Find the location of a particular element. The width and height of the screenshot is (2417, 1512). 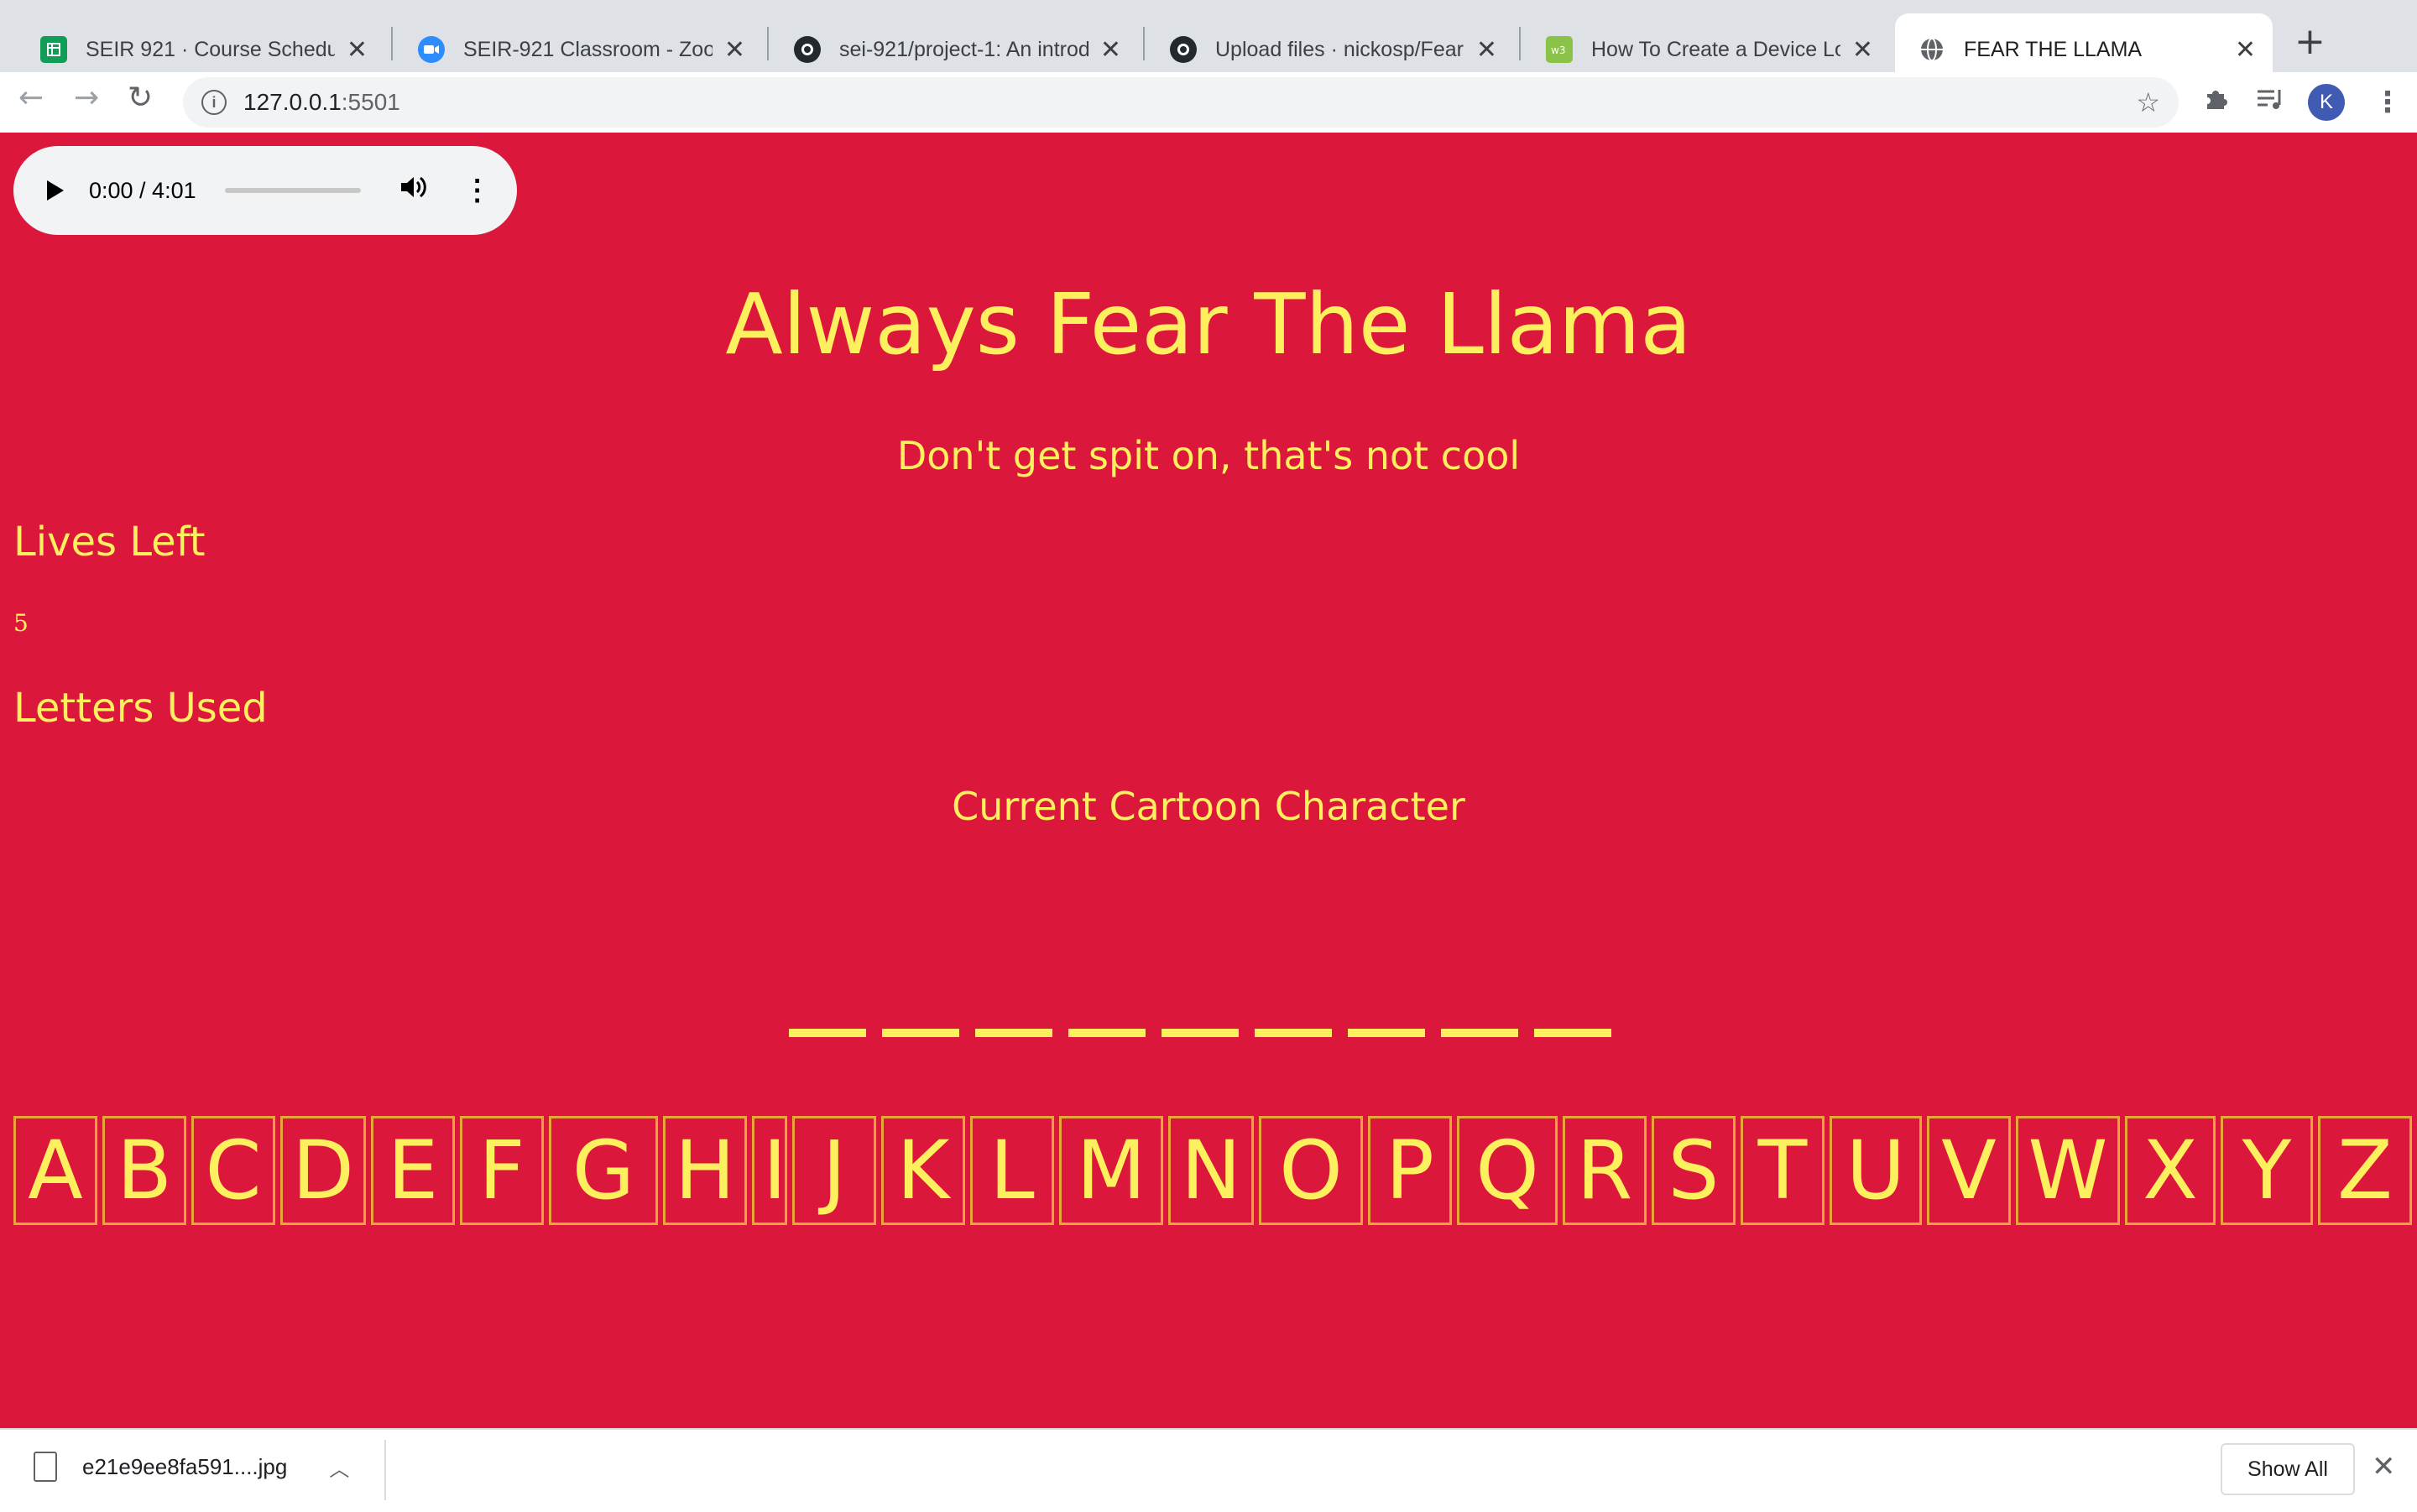

letter-buttons: ABCDEFGHIJKLMNOPQRSTUVWXYZ is located at coordinates (1215, 1170).